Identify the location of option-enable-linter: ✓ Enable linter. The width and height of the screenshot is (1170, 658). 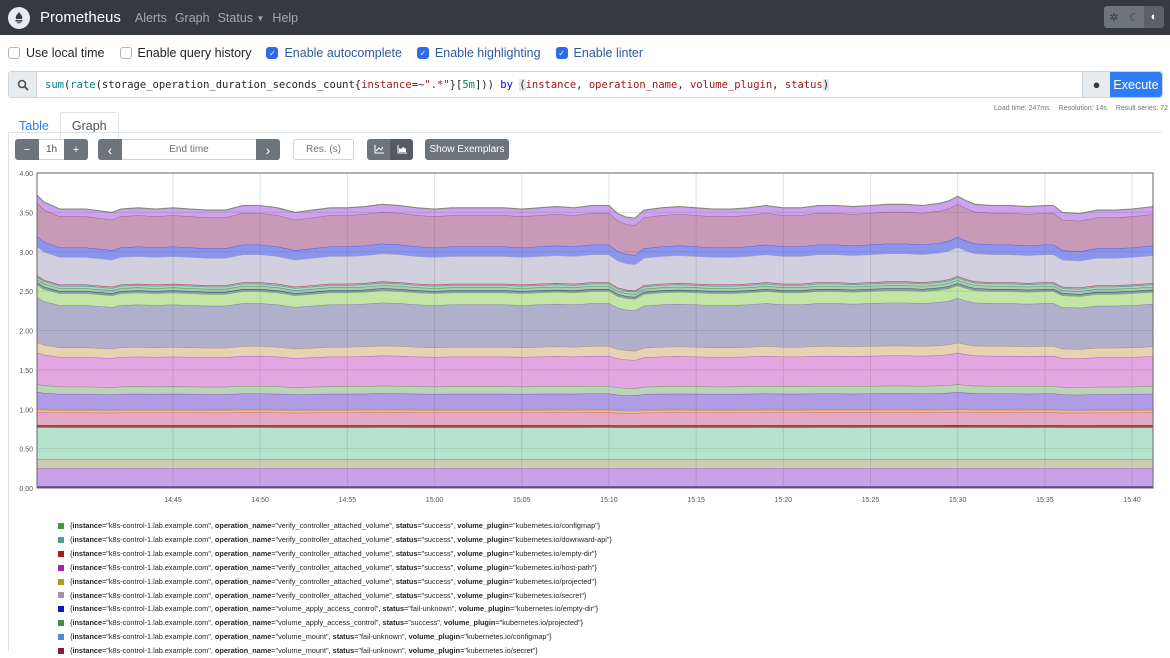
(600, 53).